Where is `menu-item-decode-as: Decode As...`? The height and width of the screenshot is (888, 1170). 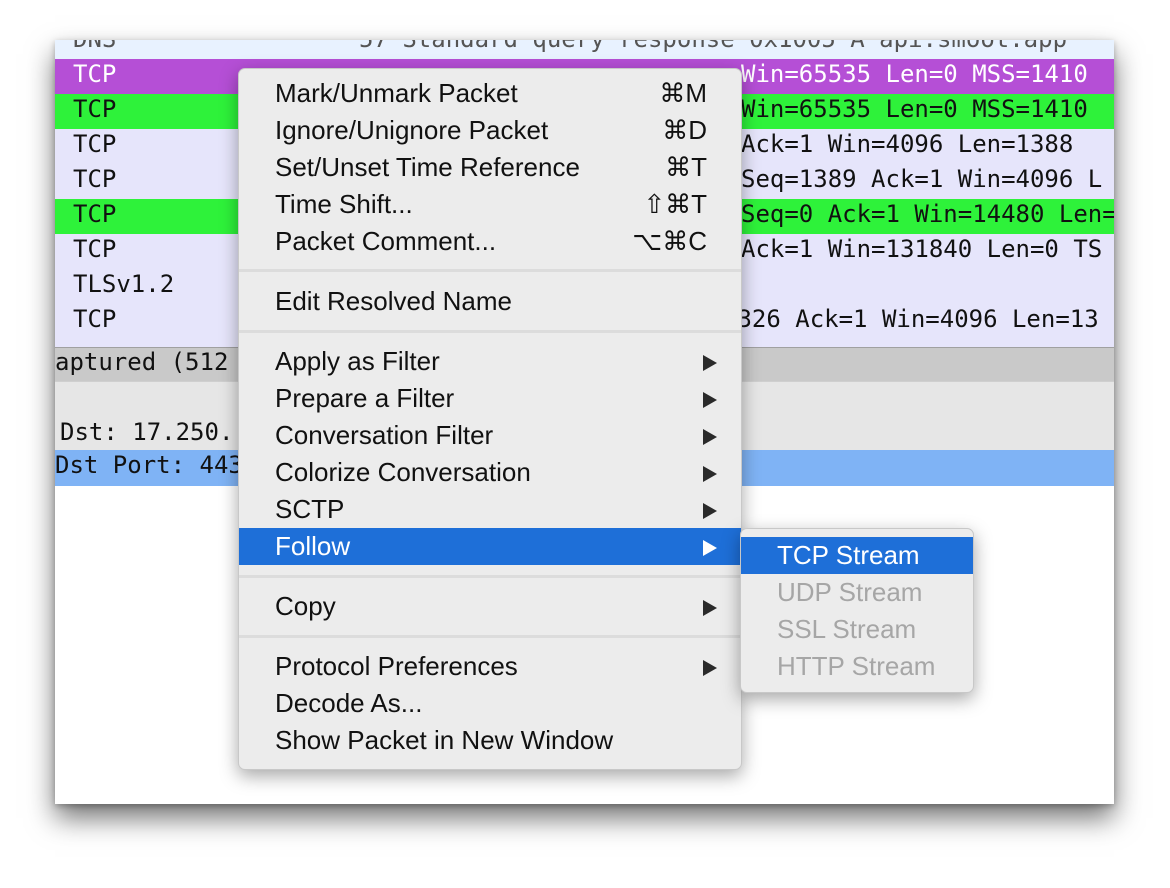
menu-item-decode-as: Decode As... is located at coordinates (490, 703).